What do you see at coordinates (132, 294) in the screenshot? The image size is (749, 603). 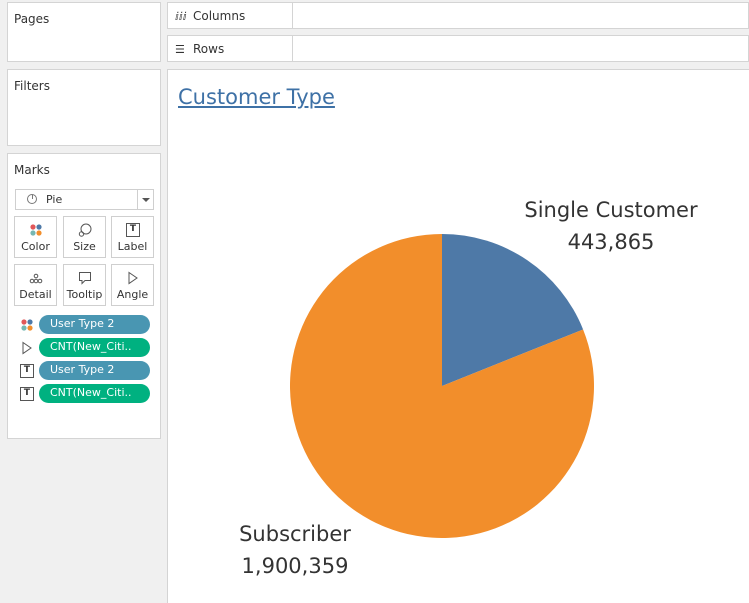 I see `angle-button-label: Angle` at bounding box center [132, 294].